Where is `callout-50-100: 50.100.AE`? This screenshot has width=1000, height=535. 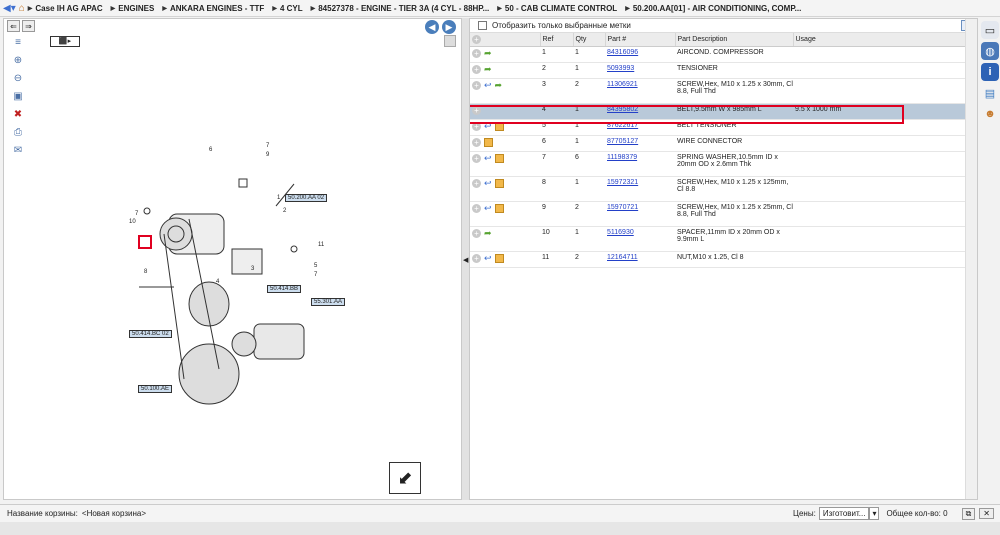
callout-50-100: 50.100.AE is located at coordinates (155, 389).